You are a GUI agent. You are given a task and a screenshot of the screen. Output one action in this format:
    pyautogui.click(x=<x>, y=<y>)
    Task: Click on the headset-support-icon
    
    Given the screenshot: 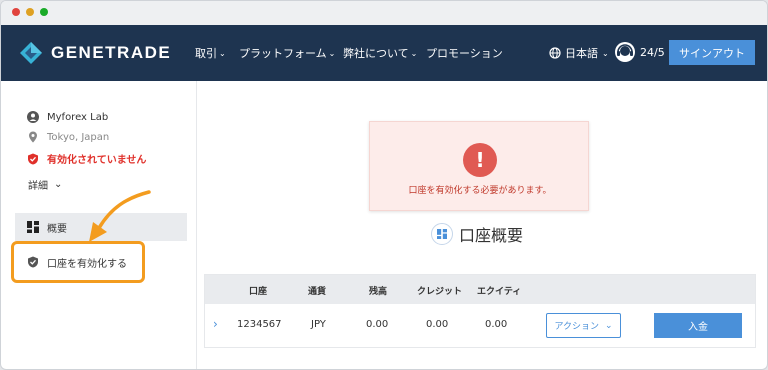 What is the action you would take?
    pyautogui.click(x=625, y=52)
    